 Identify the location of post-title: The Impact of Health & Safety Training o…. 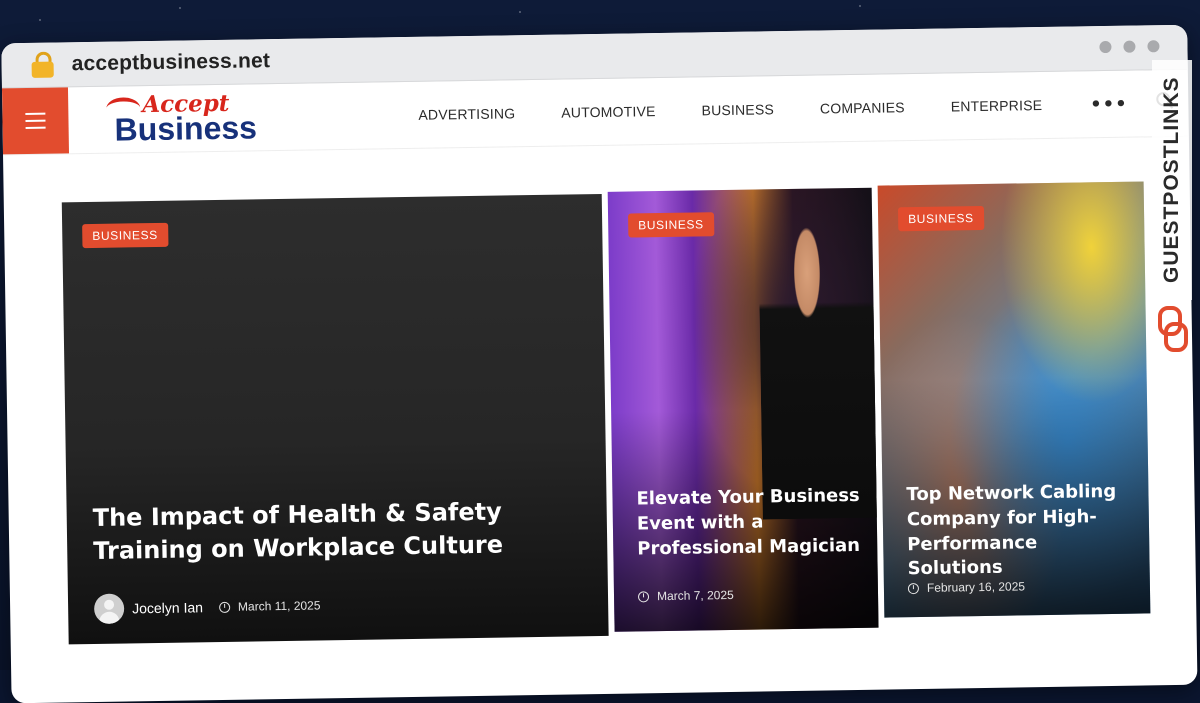
(342, 531).